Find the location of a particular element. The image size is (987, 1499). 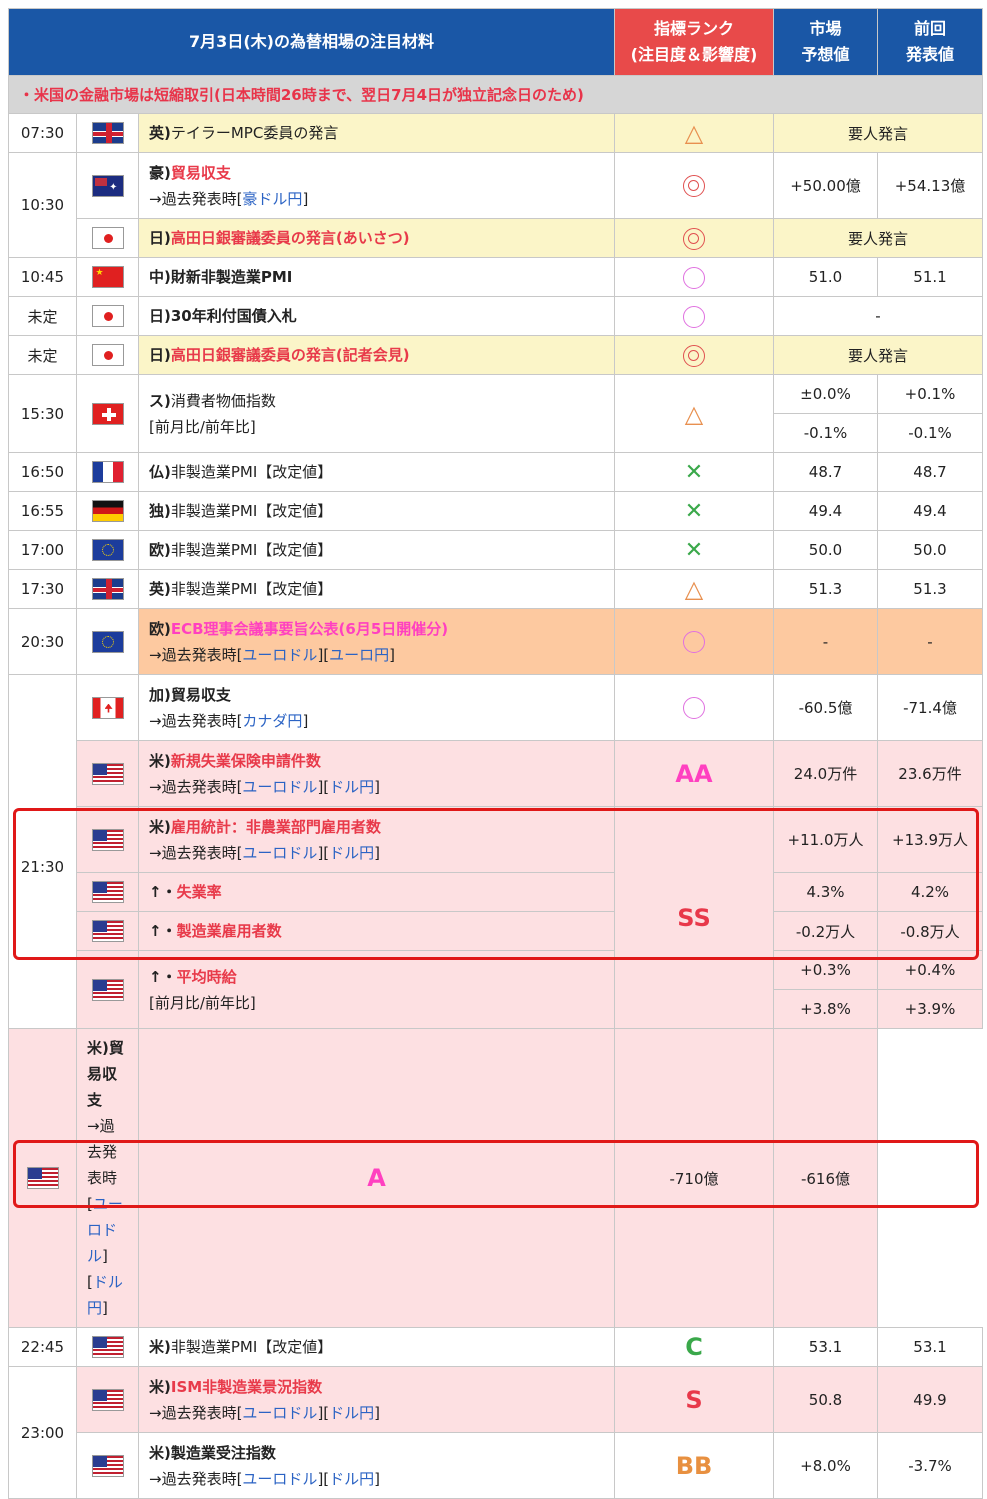

link-cad-jpy: カナダ円 is located at coordinates (272, 721).